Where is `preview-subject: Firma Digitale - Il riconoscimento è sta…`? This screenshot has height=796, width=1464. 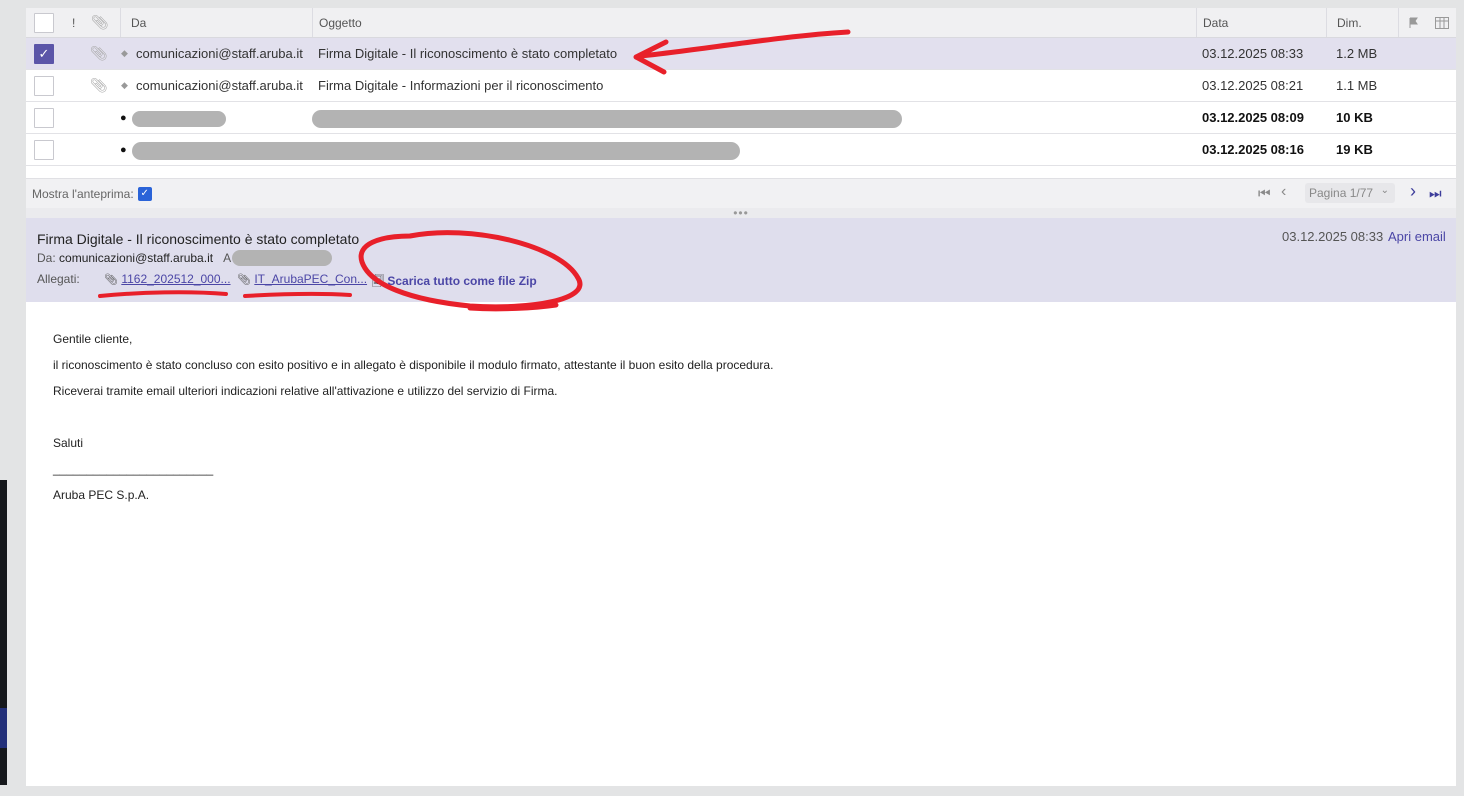 preview-subject: Firma Digitale - Il riconoscimento è sta… is located at coordinates (198, 239).